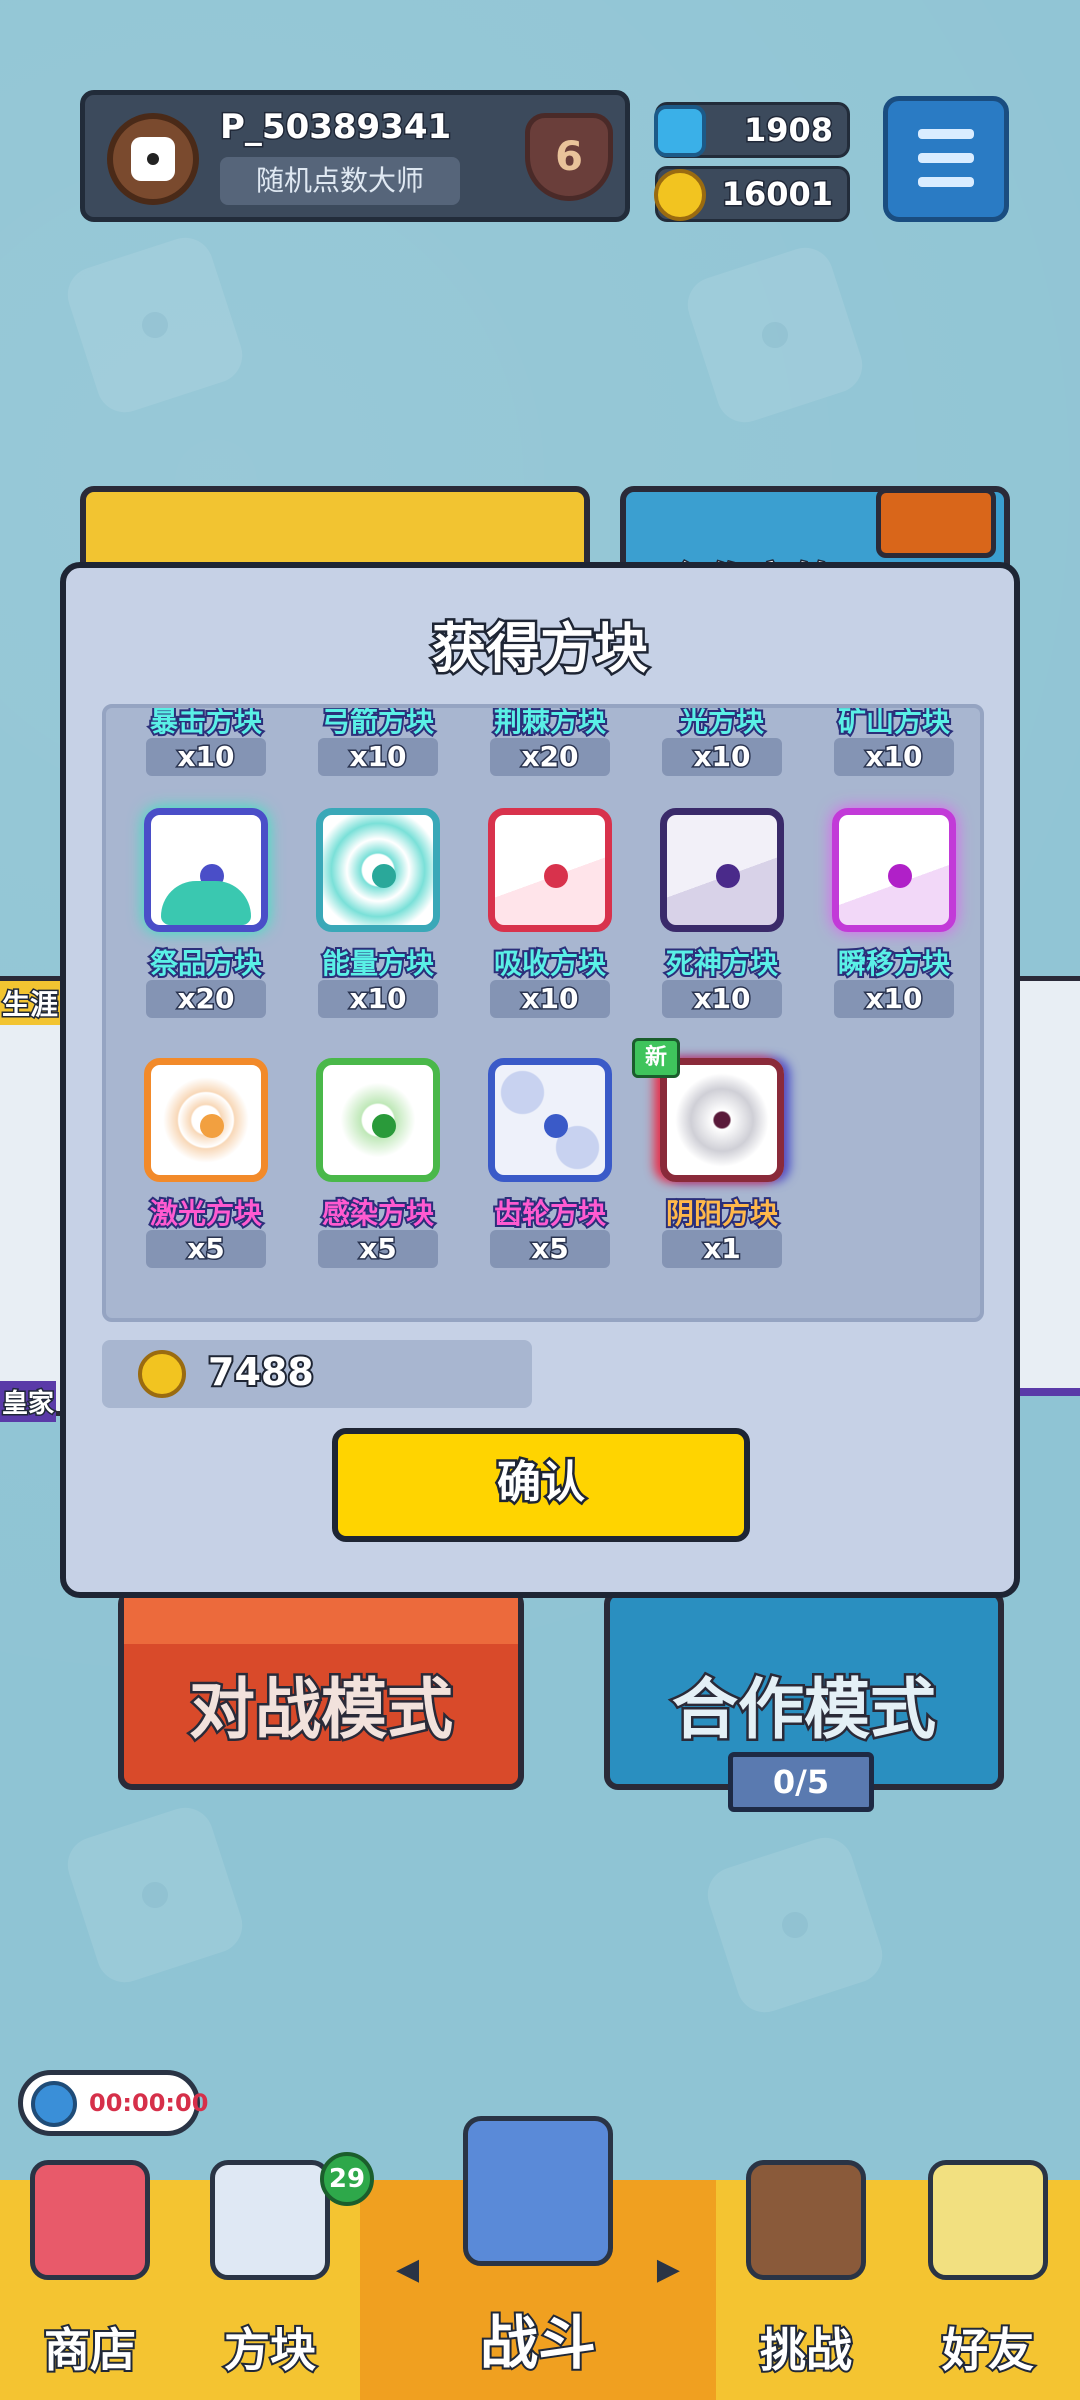 The width and height of the screenshot is (1080, 2400). I want to click on offering-block-icon, so click(206, 870).